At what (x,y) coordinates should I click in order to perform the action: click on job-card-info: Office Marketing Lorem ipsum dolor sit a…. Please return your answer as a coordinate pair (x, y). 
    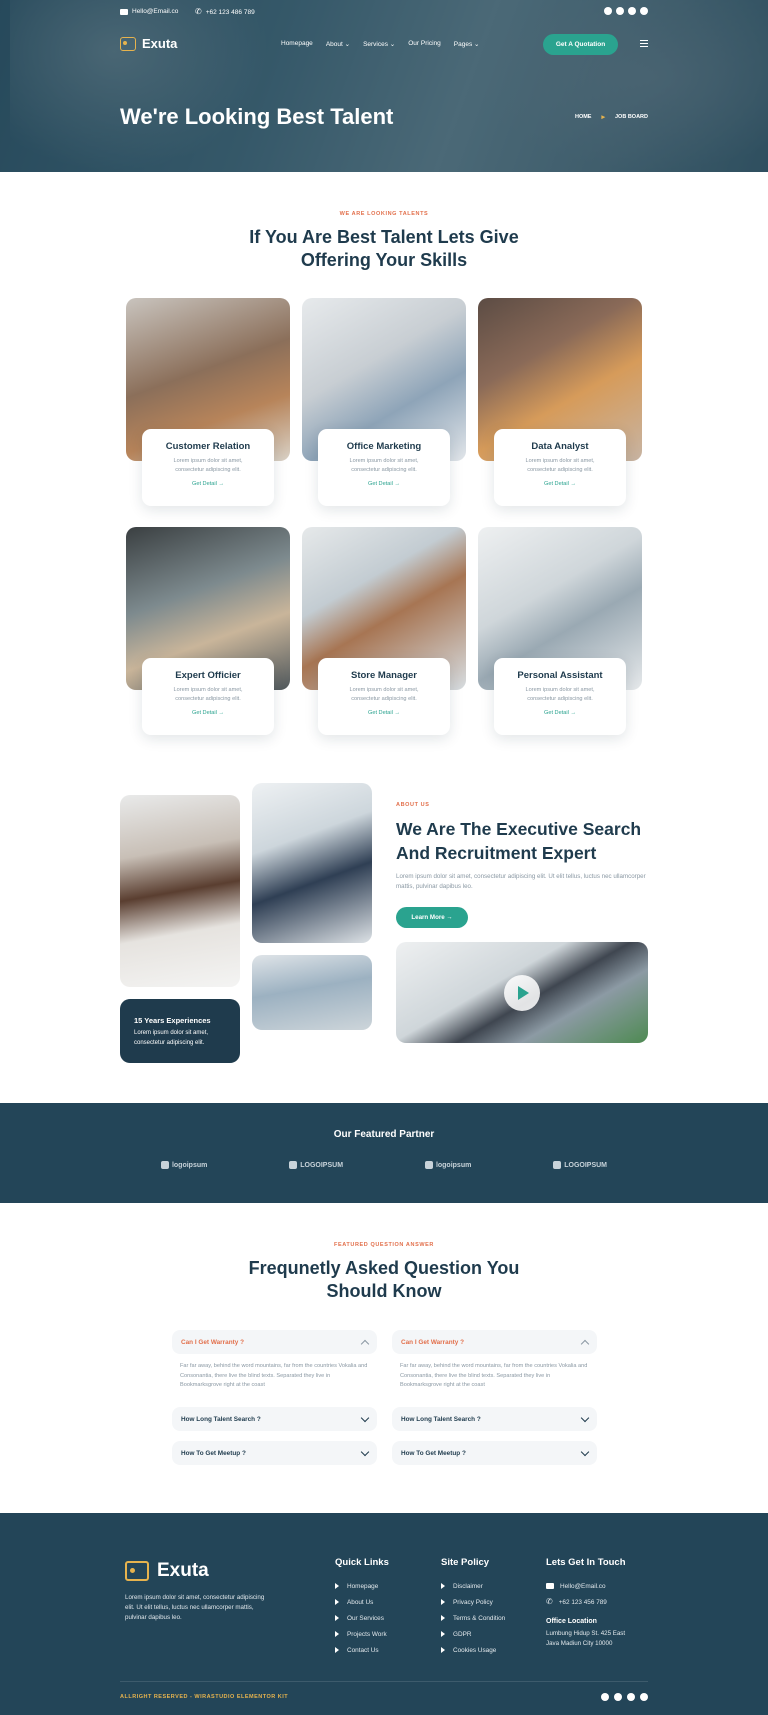
    Looking at the image, I should click on (384, 467).